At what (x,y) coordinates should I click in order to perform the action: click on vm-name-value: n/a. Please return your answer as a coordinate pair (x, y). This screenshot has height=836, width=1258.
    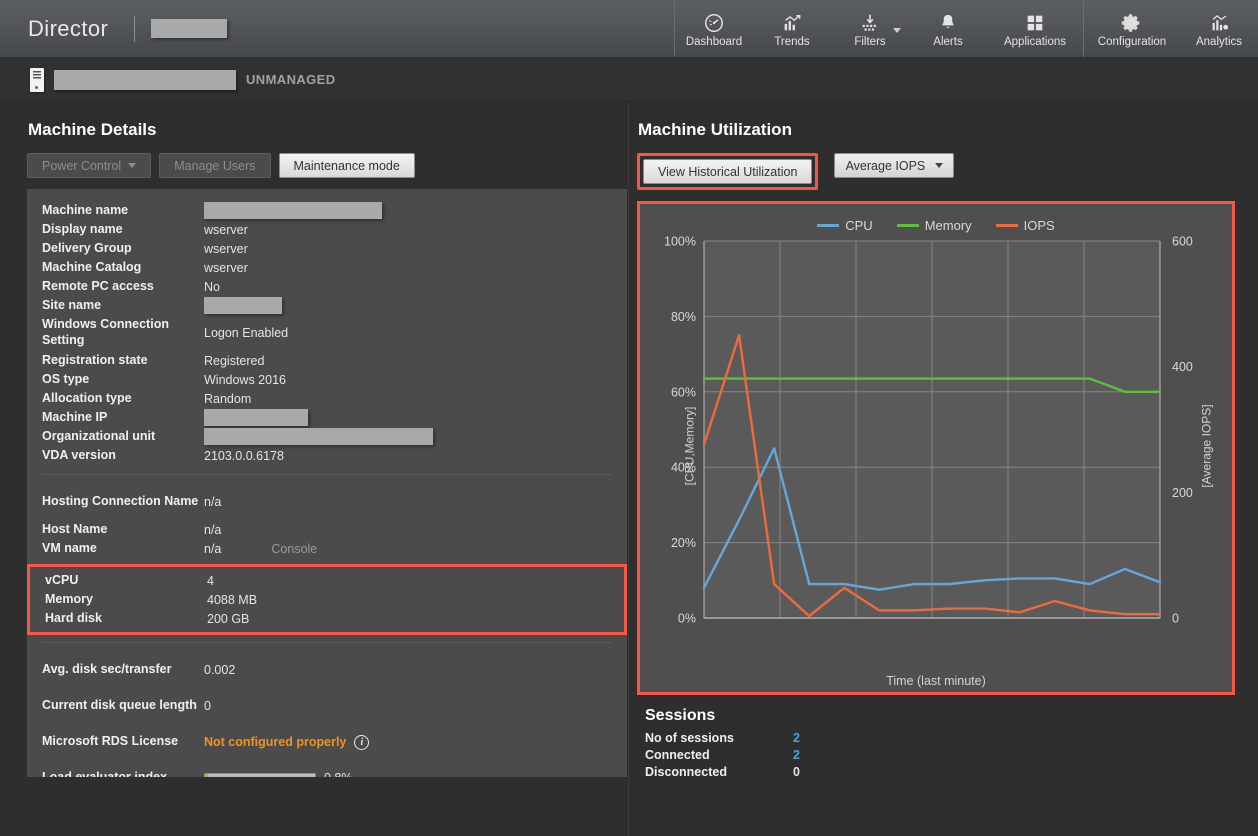
    Looking at the image, I should click on (213, 548).